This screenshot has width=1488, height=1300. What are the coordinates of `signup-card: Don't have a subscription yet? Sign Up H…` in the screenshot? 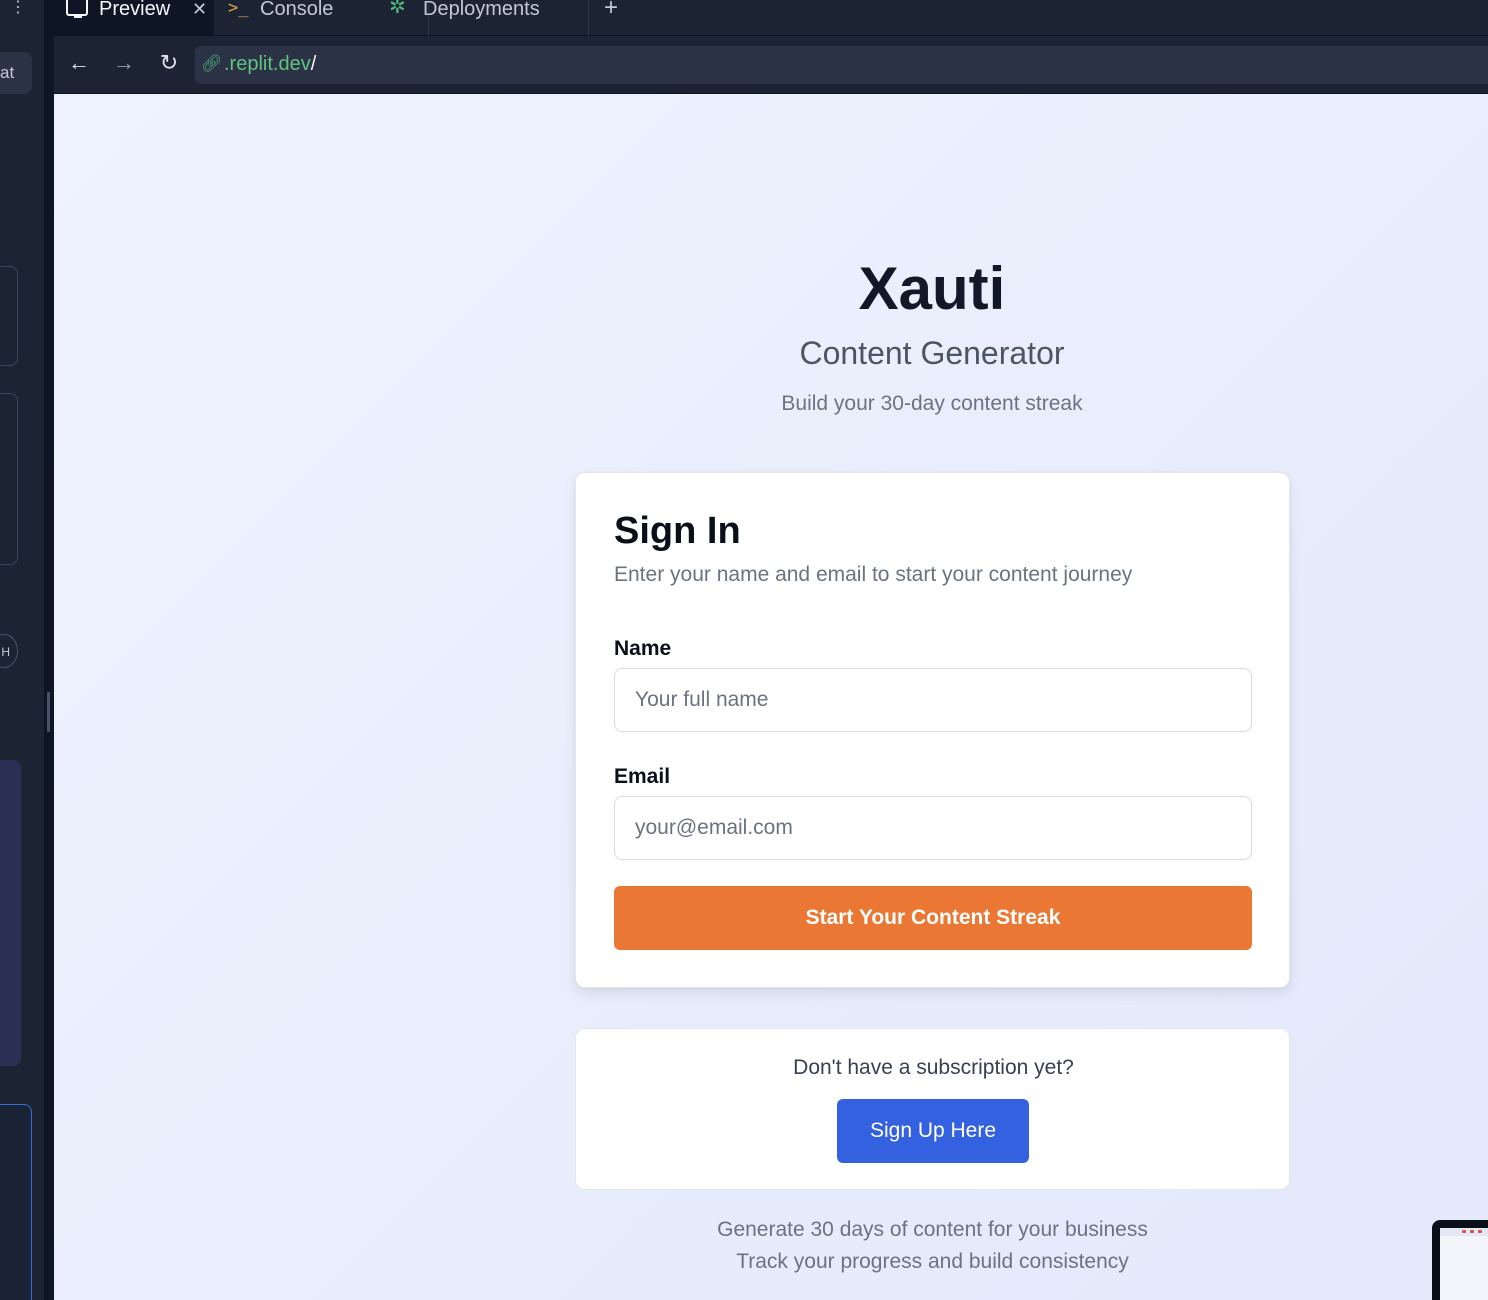 It's located at (932, 1109).